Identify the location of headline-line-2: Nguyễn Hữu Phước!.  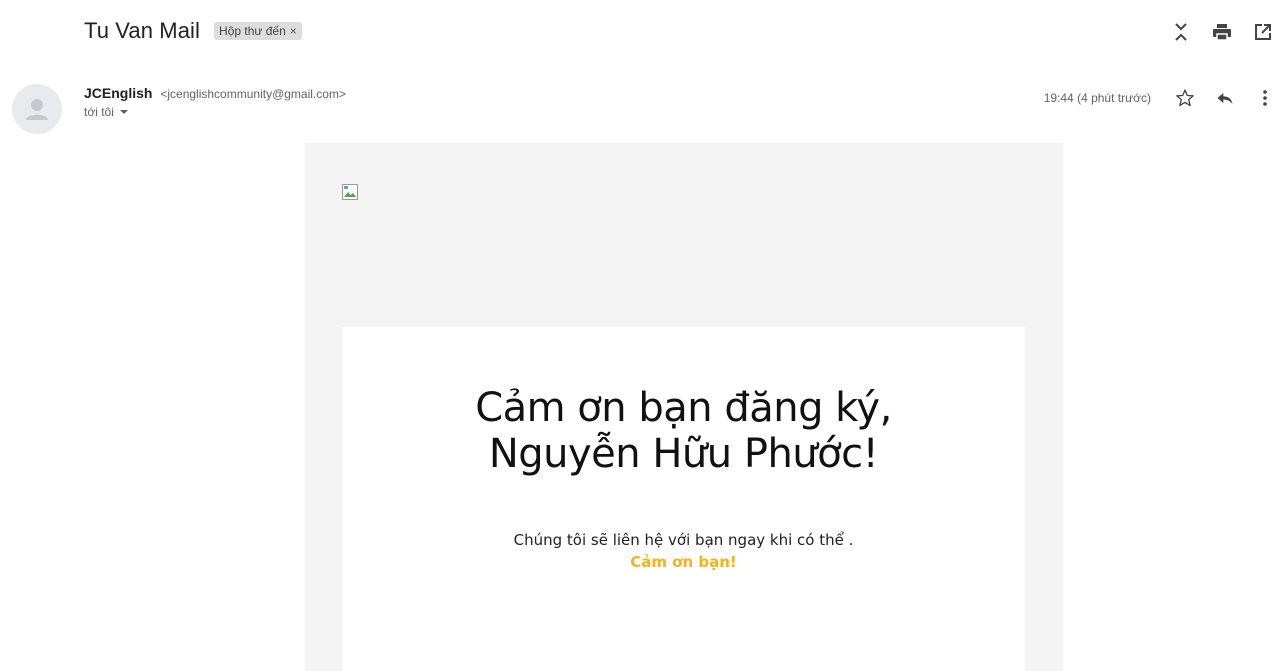
(683, 454).